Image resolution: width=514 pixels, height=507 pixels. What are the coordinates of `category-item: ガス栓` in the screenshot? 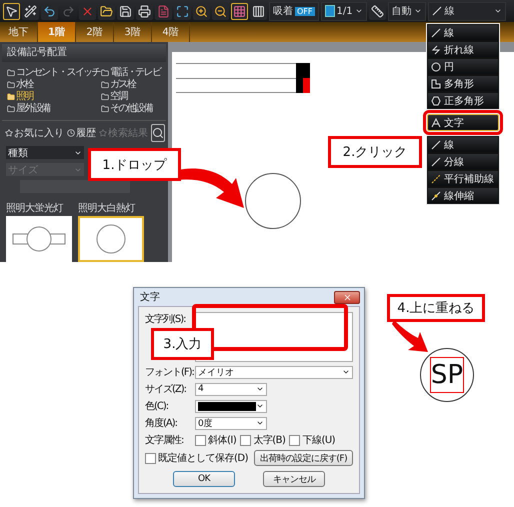 It's located at (135, 85).